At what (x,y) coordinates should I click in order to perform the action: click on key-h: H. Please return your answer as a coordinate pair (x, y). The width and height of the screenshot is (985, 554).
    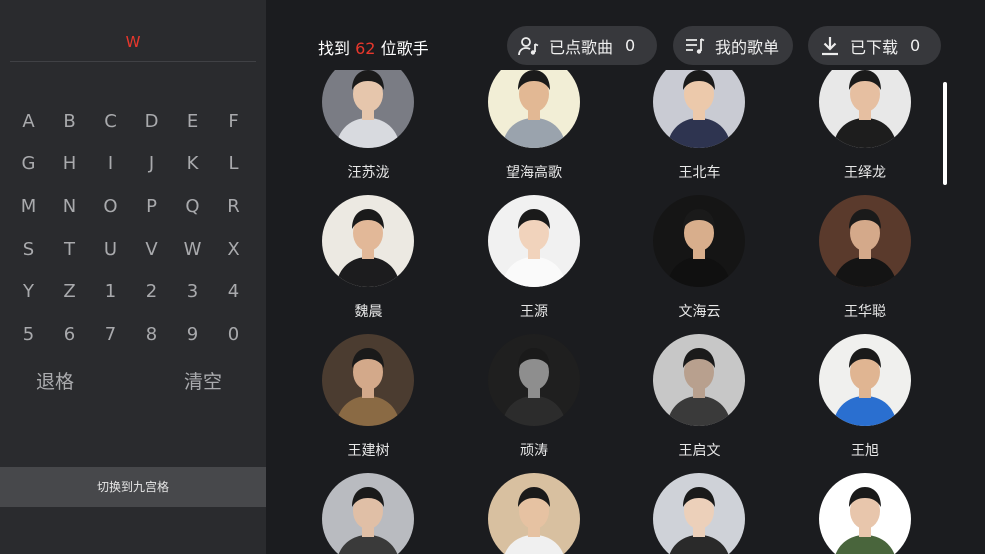
    Looking at the image, I should click on (69, 164).